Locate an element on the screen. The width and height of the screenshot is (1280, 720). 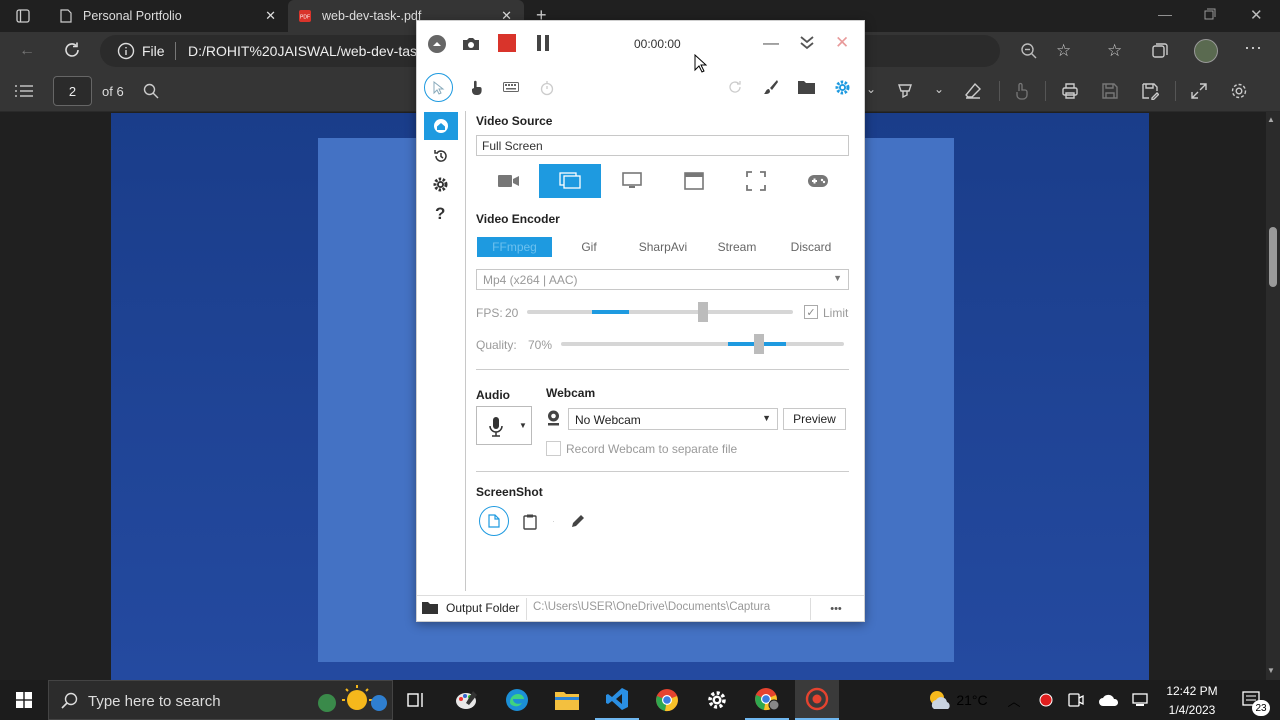
camera-icon is located at coordinates (471, 44).